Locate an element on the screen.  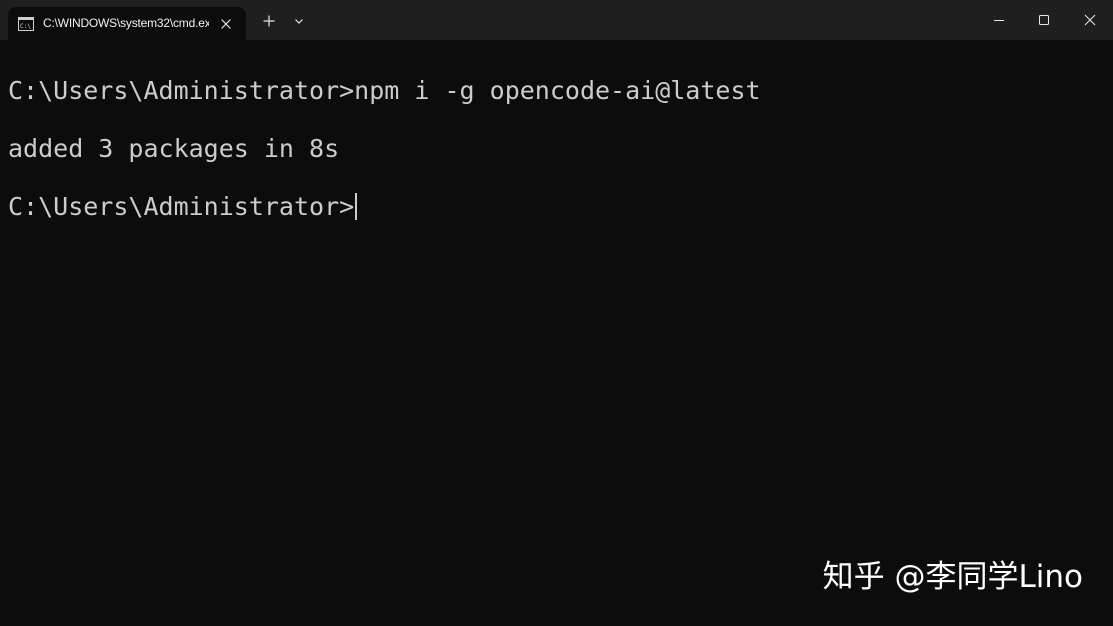
cmd-icon: C:\ is located at coordinates (26, 24).